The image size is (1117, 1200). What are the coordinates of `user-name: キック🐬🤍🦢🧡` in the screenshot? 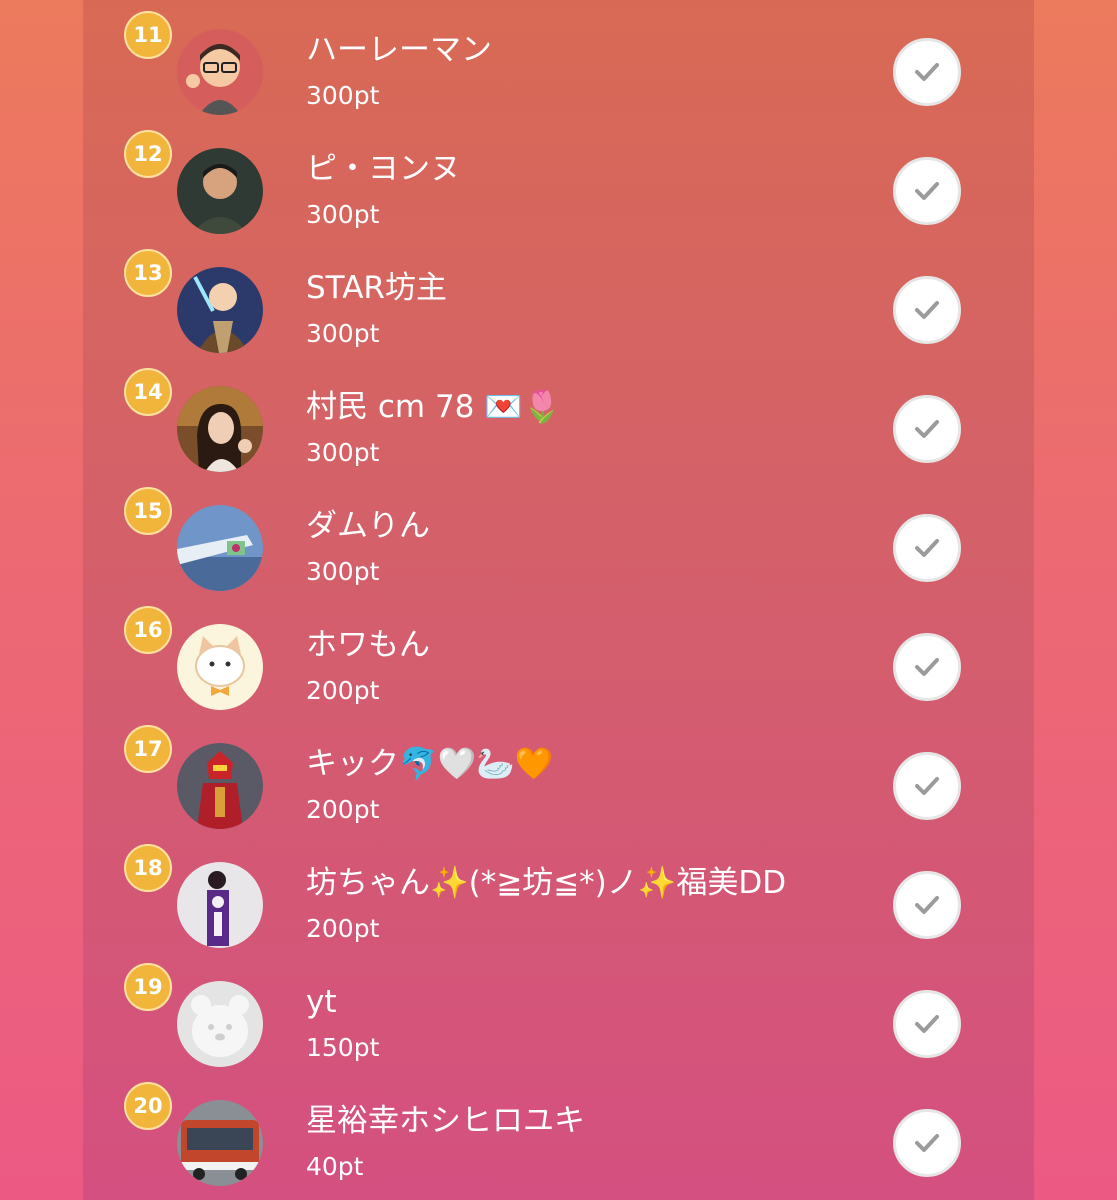 It's located at (430, 764).